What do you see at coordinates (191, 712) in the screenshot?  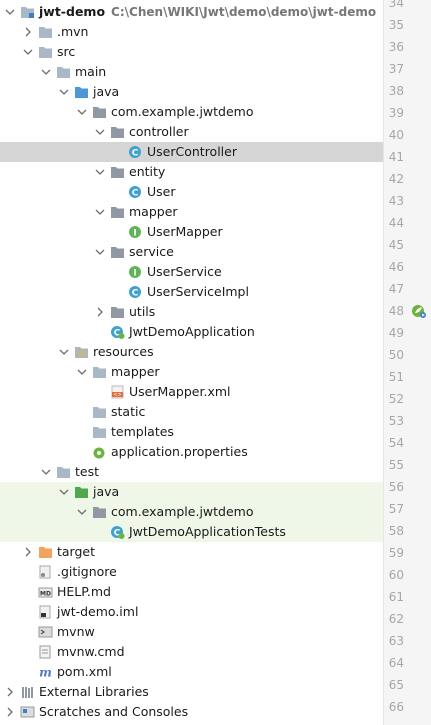 I see `tree-item: Scratches and Consoles` at bounding box center [191, 712].